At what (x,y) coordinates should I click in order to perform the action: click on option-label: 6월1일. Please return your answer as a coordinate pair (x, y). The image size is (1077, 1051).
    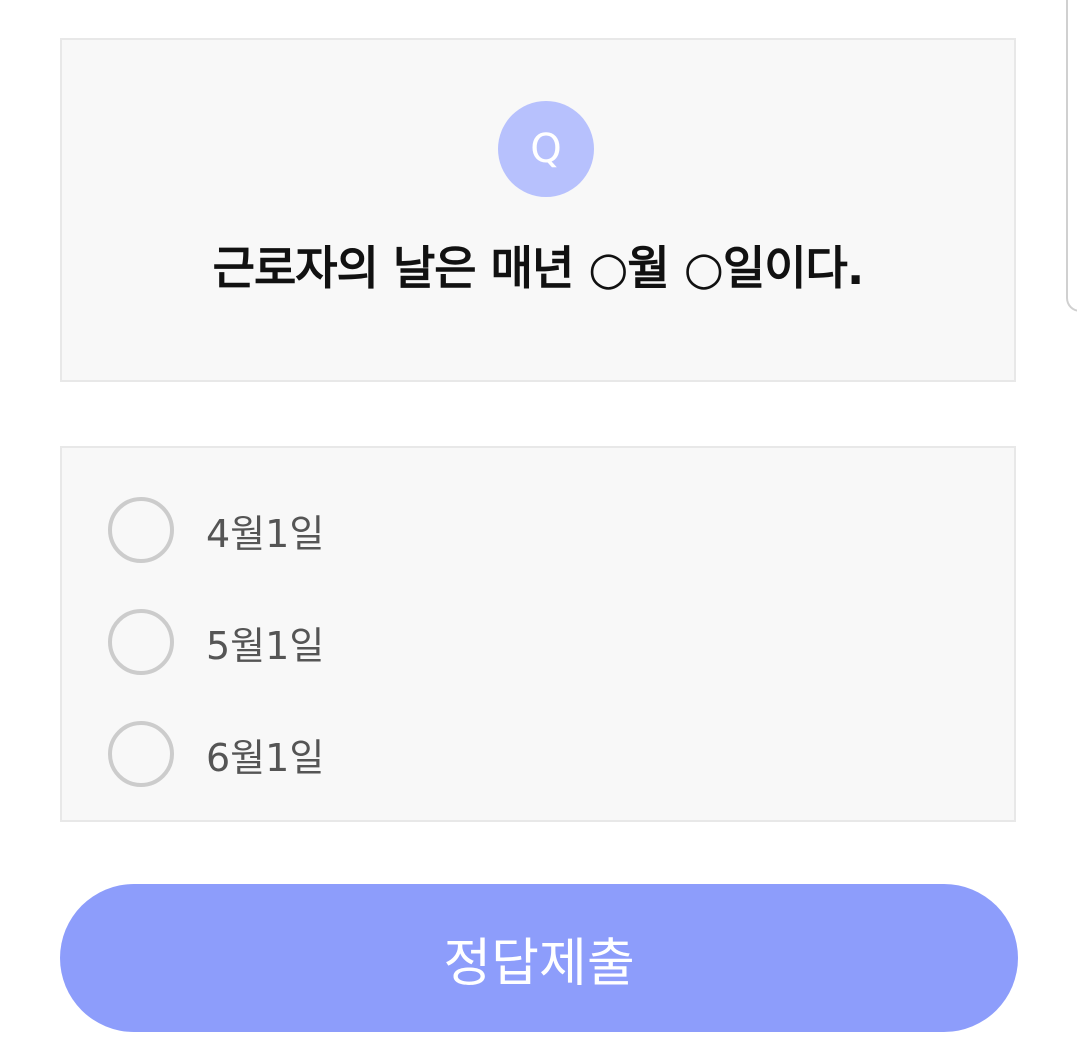
    Looking at the image, I should click on (265, 757).